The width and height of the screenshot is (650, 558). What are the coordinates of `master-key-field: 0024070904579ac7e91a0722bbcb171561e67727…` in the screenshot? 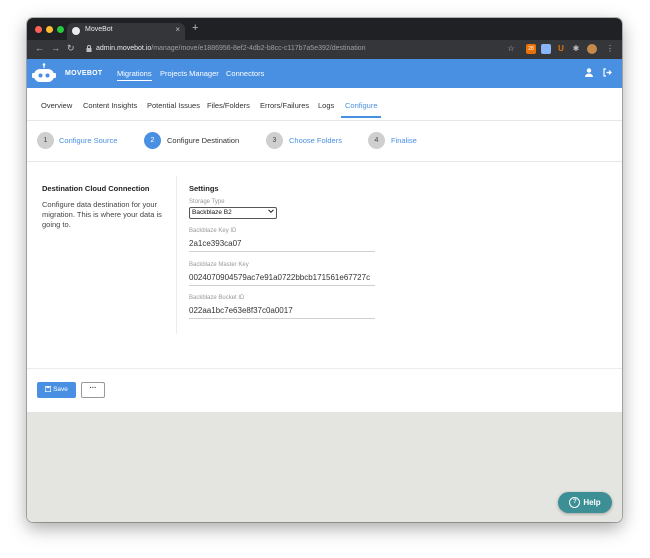 It's located at (282, 279).